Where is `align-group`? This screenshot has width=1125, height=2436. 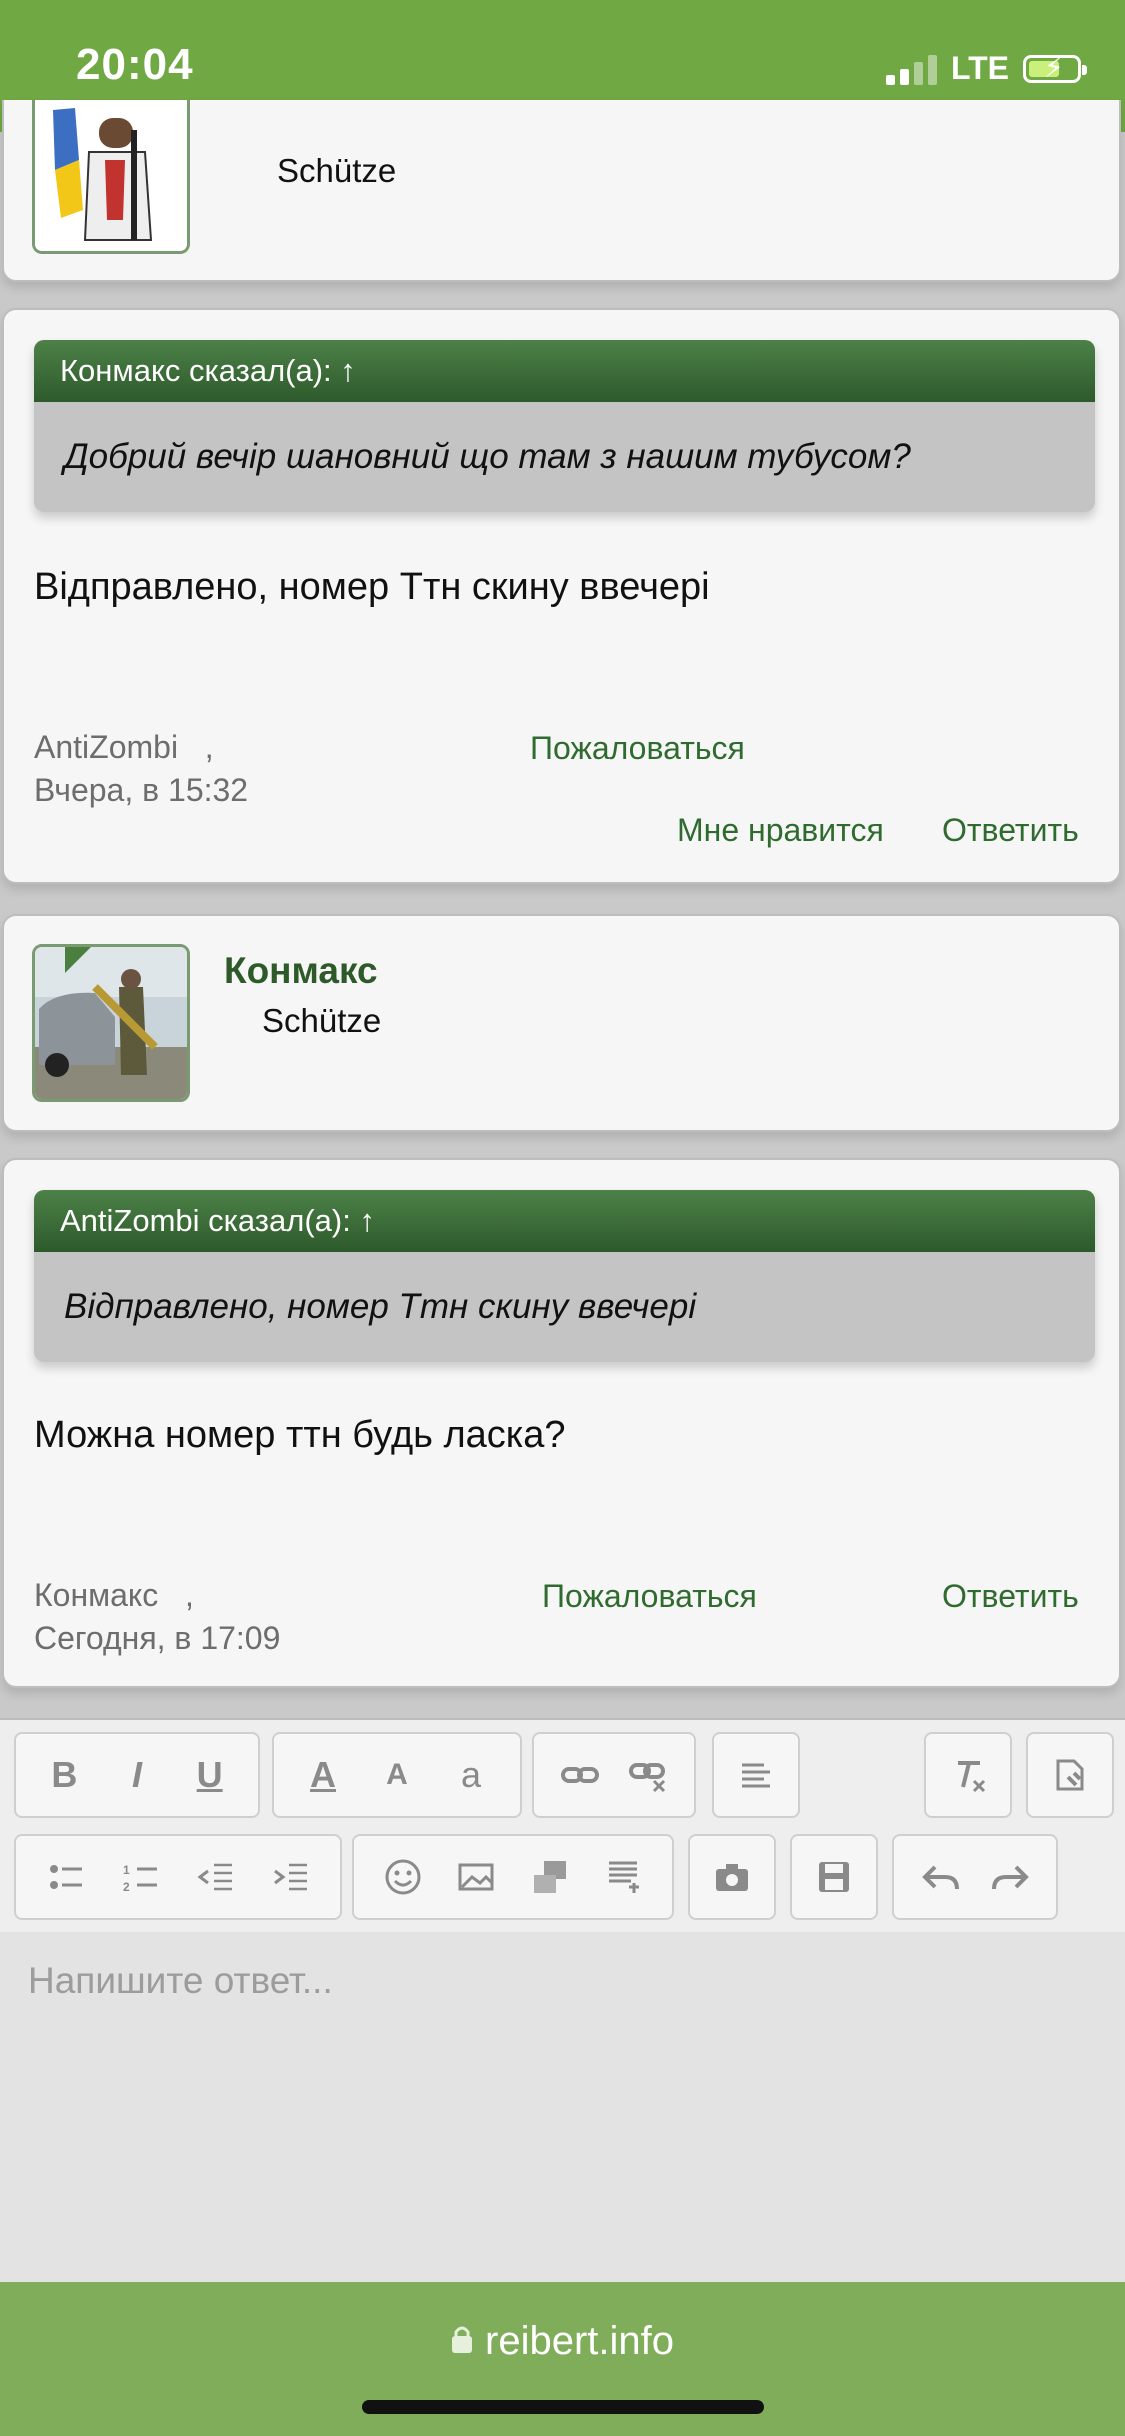 align-group is located at coordinates (756, 1775).